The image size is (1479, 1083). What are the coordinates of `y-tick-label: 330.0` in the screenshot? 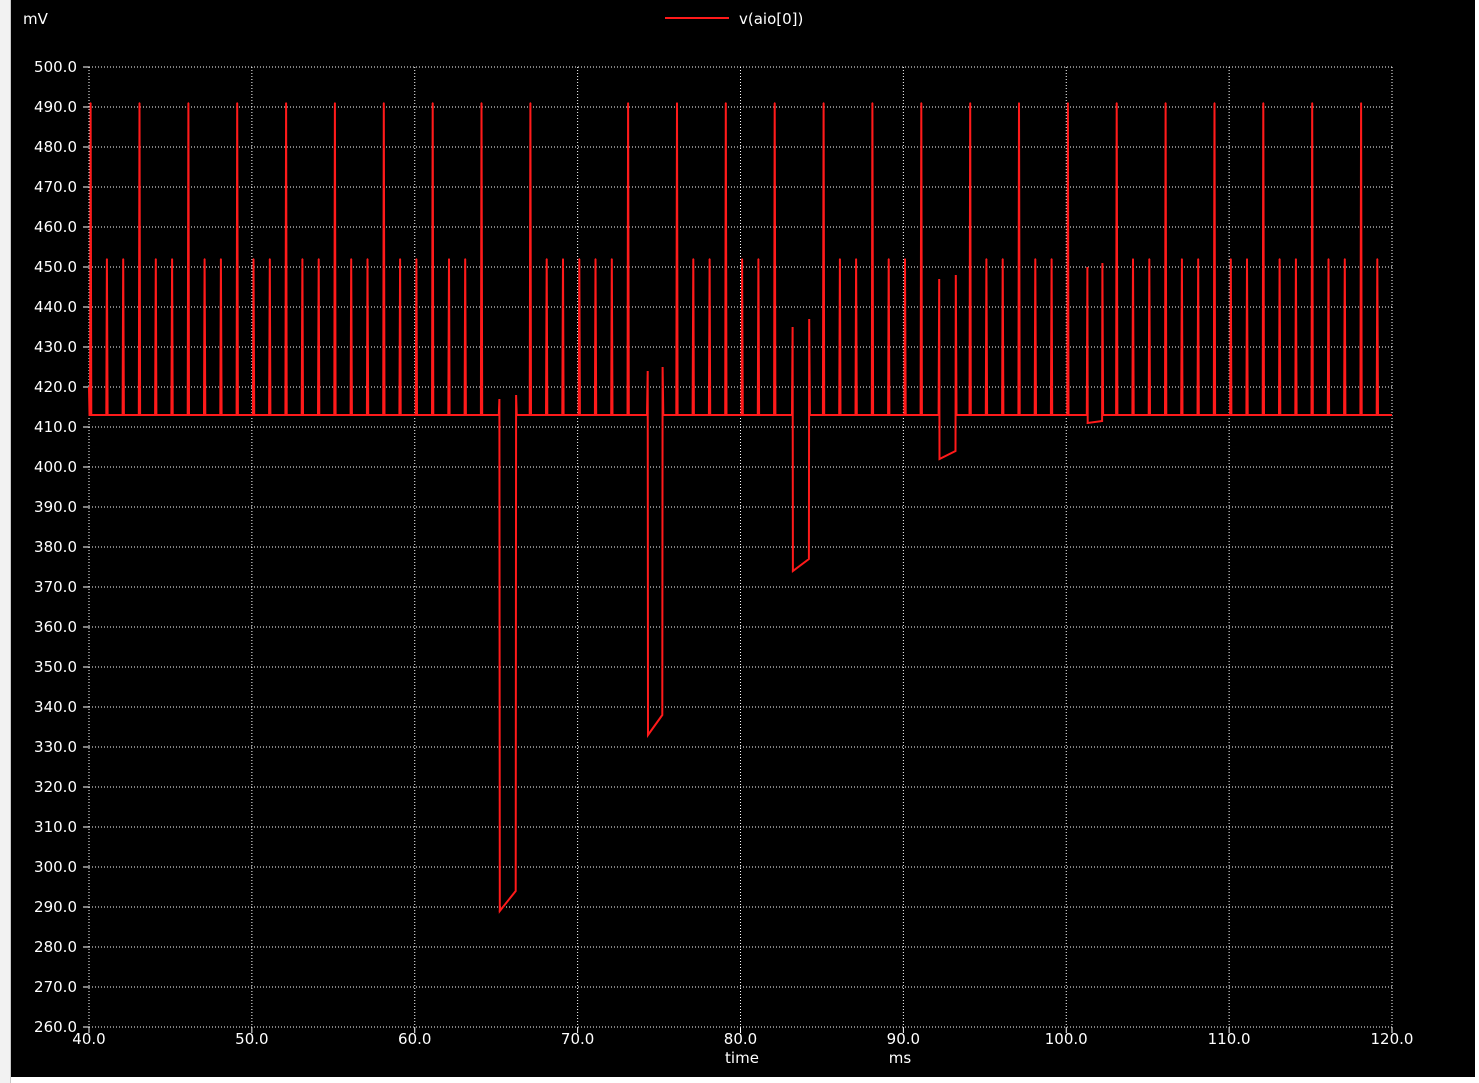 It's located at (55, 747).